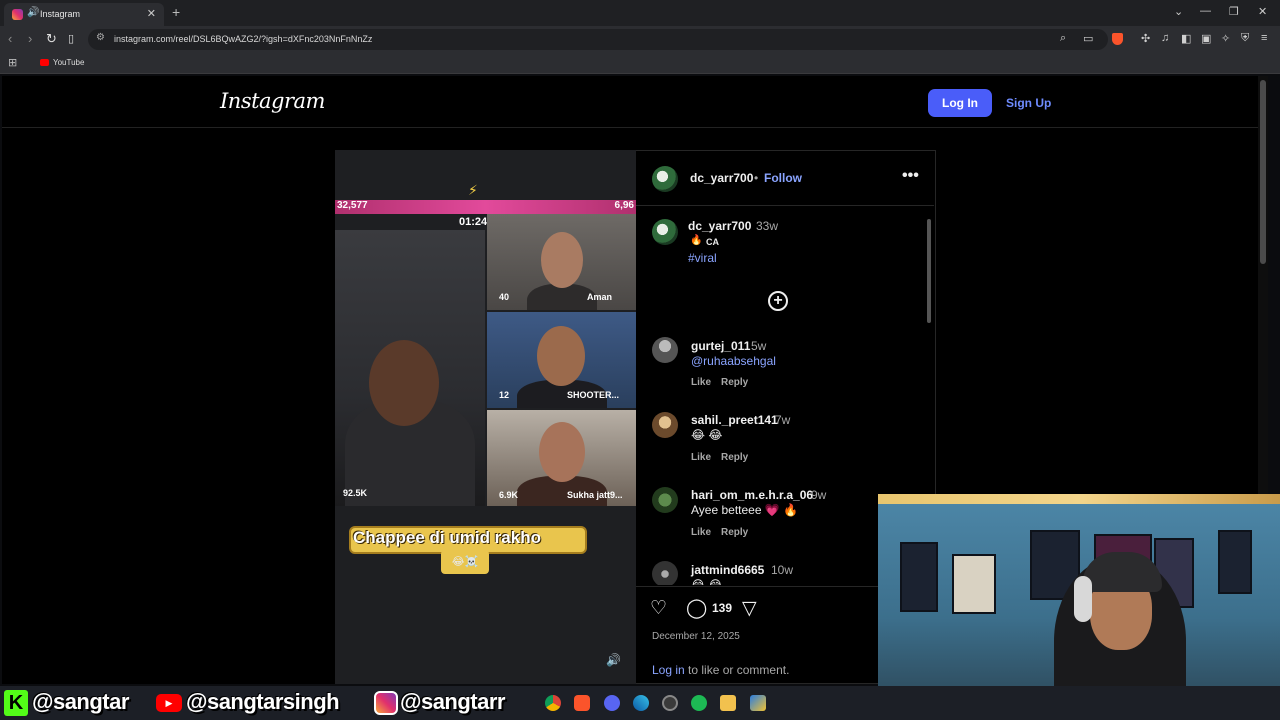 The width and height of the screenshot is (1280, 720). I want to click on login-prompt-link: Log in, so click(668, 670).